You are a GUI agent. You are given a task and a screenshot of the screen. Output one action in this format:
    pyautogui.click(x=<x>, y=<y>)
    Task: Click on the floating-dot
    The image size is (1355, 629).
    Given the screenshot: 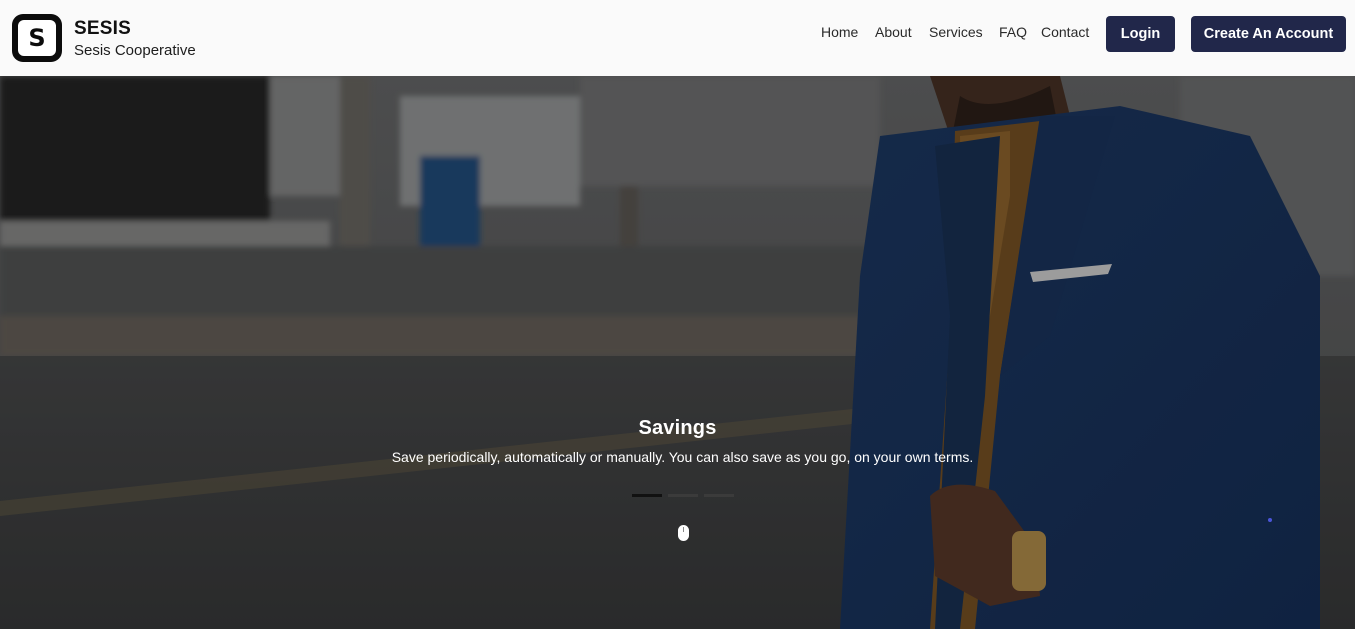 What is the action you would take?
    pyautogui.click(x=1270, y=520)
    